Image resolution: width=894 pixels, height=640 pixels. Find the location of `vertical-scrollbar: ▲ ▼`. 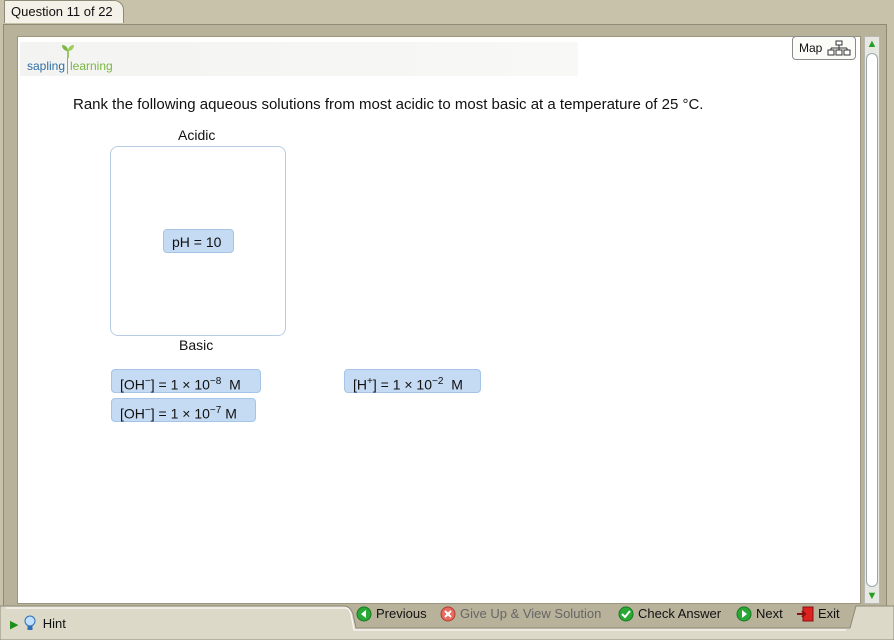

vertical-scrollbar: ▲ ▼ is located at coordinates (872, 320).